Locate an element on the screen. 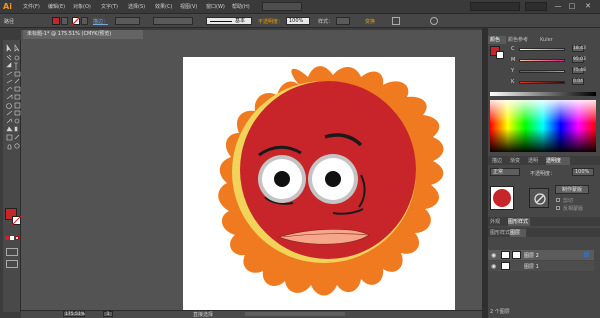 Image resolution: width=600 pixels, height=318 pixels. stroke-none-icon is located at coordinates (16, 220).